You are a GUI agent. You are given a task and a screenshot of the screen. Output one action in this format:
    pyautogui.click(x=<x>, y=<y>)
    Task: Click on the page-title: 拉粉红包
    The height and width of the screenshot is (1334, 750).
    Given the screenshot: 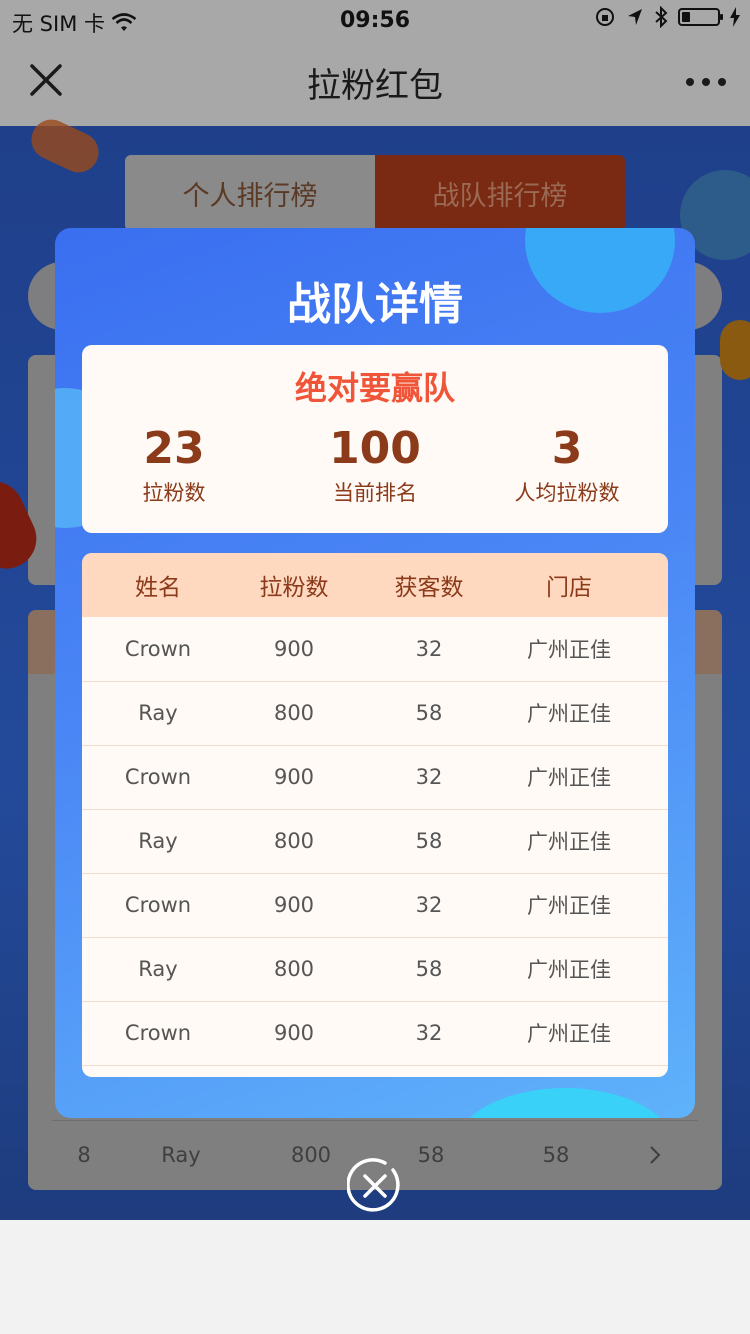 What is the action you would take?
    pyautogui.click(x=375, y=86)
    